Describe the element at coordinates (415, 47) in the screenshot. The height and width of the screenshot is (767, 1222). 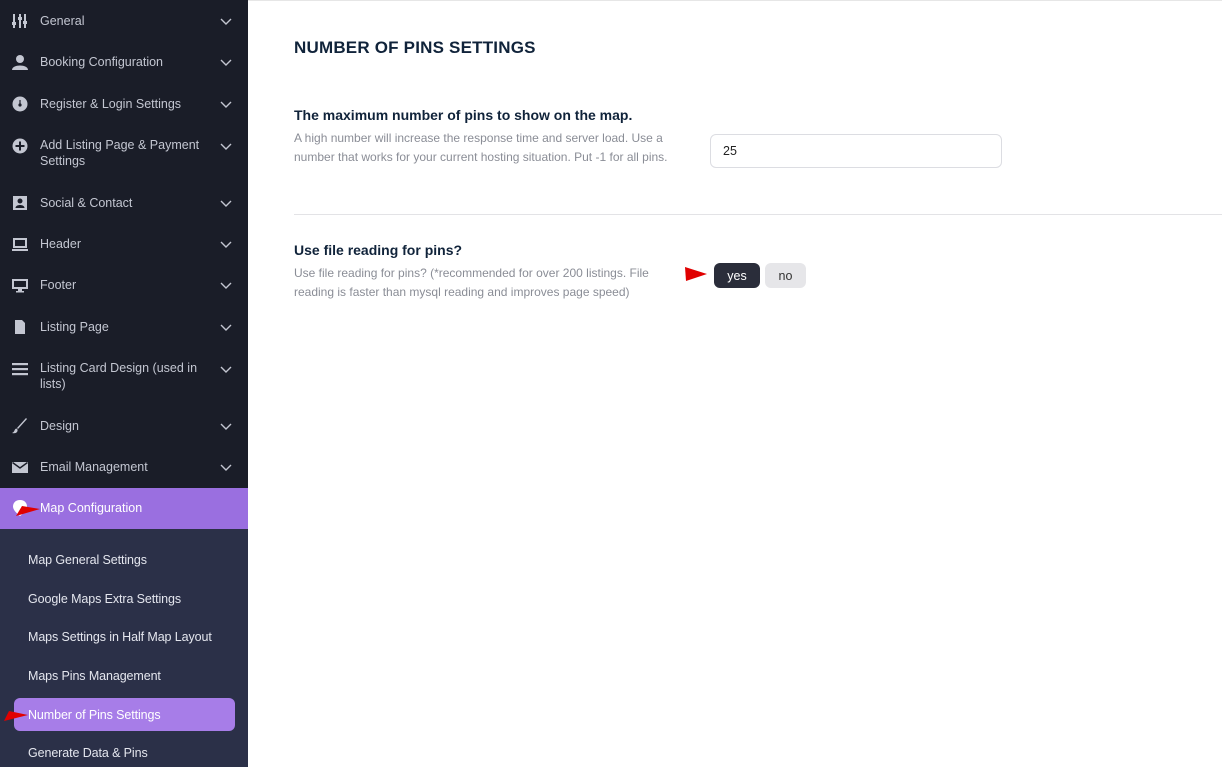
I see `page-title: NUMBER OF PINS SETTINGS` at that location.